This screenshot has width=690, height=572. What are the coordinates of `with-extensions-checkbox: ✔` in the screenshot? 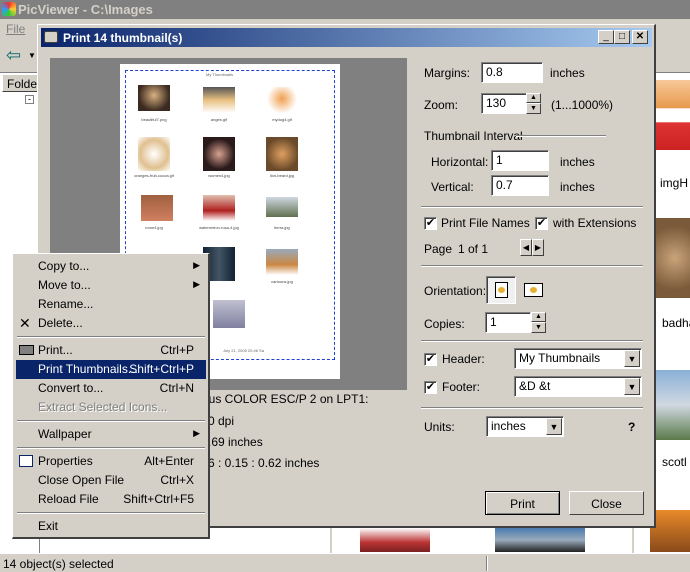 It's located at (541, 223).